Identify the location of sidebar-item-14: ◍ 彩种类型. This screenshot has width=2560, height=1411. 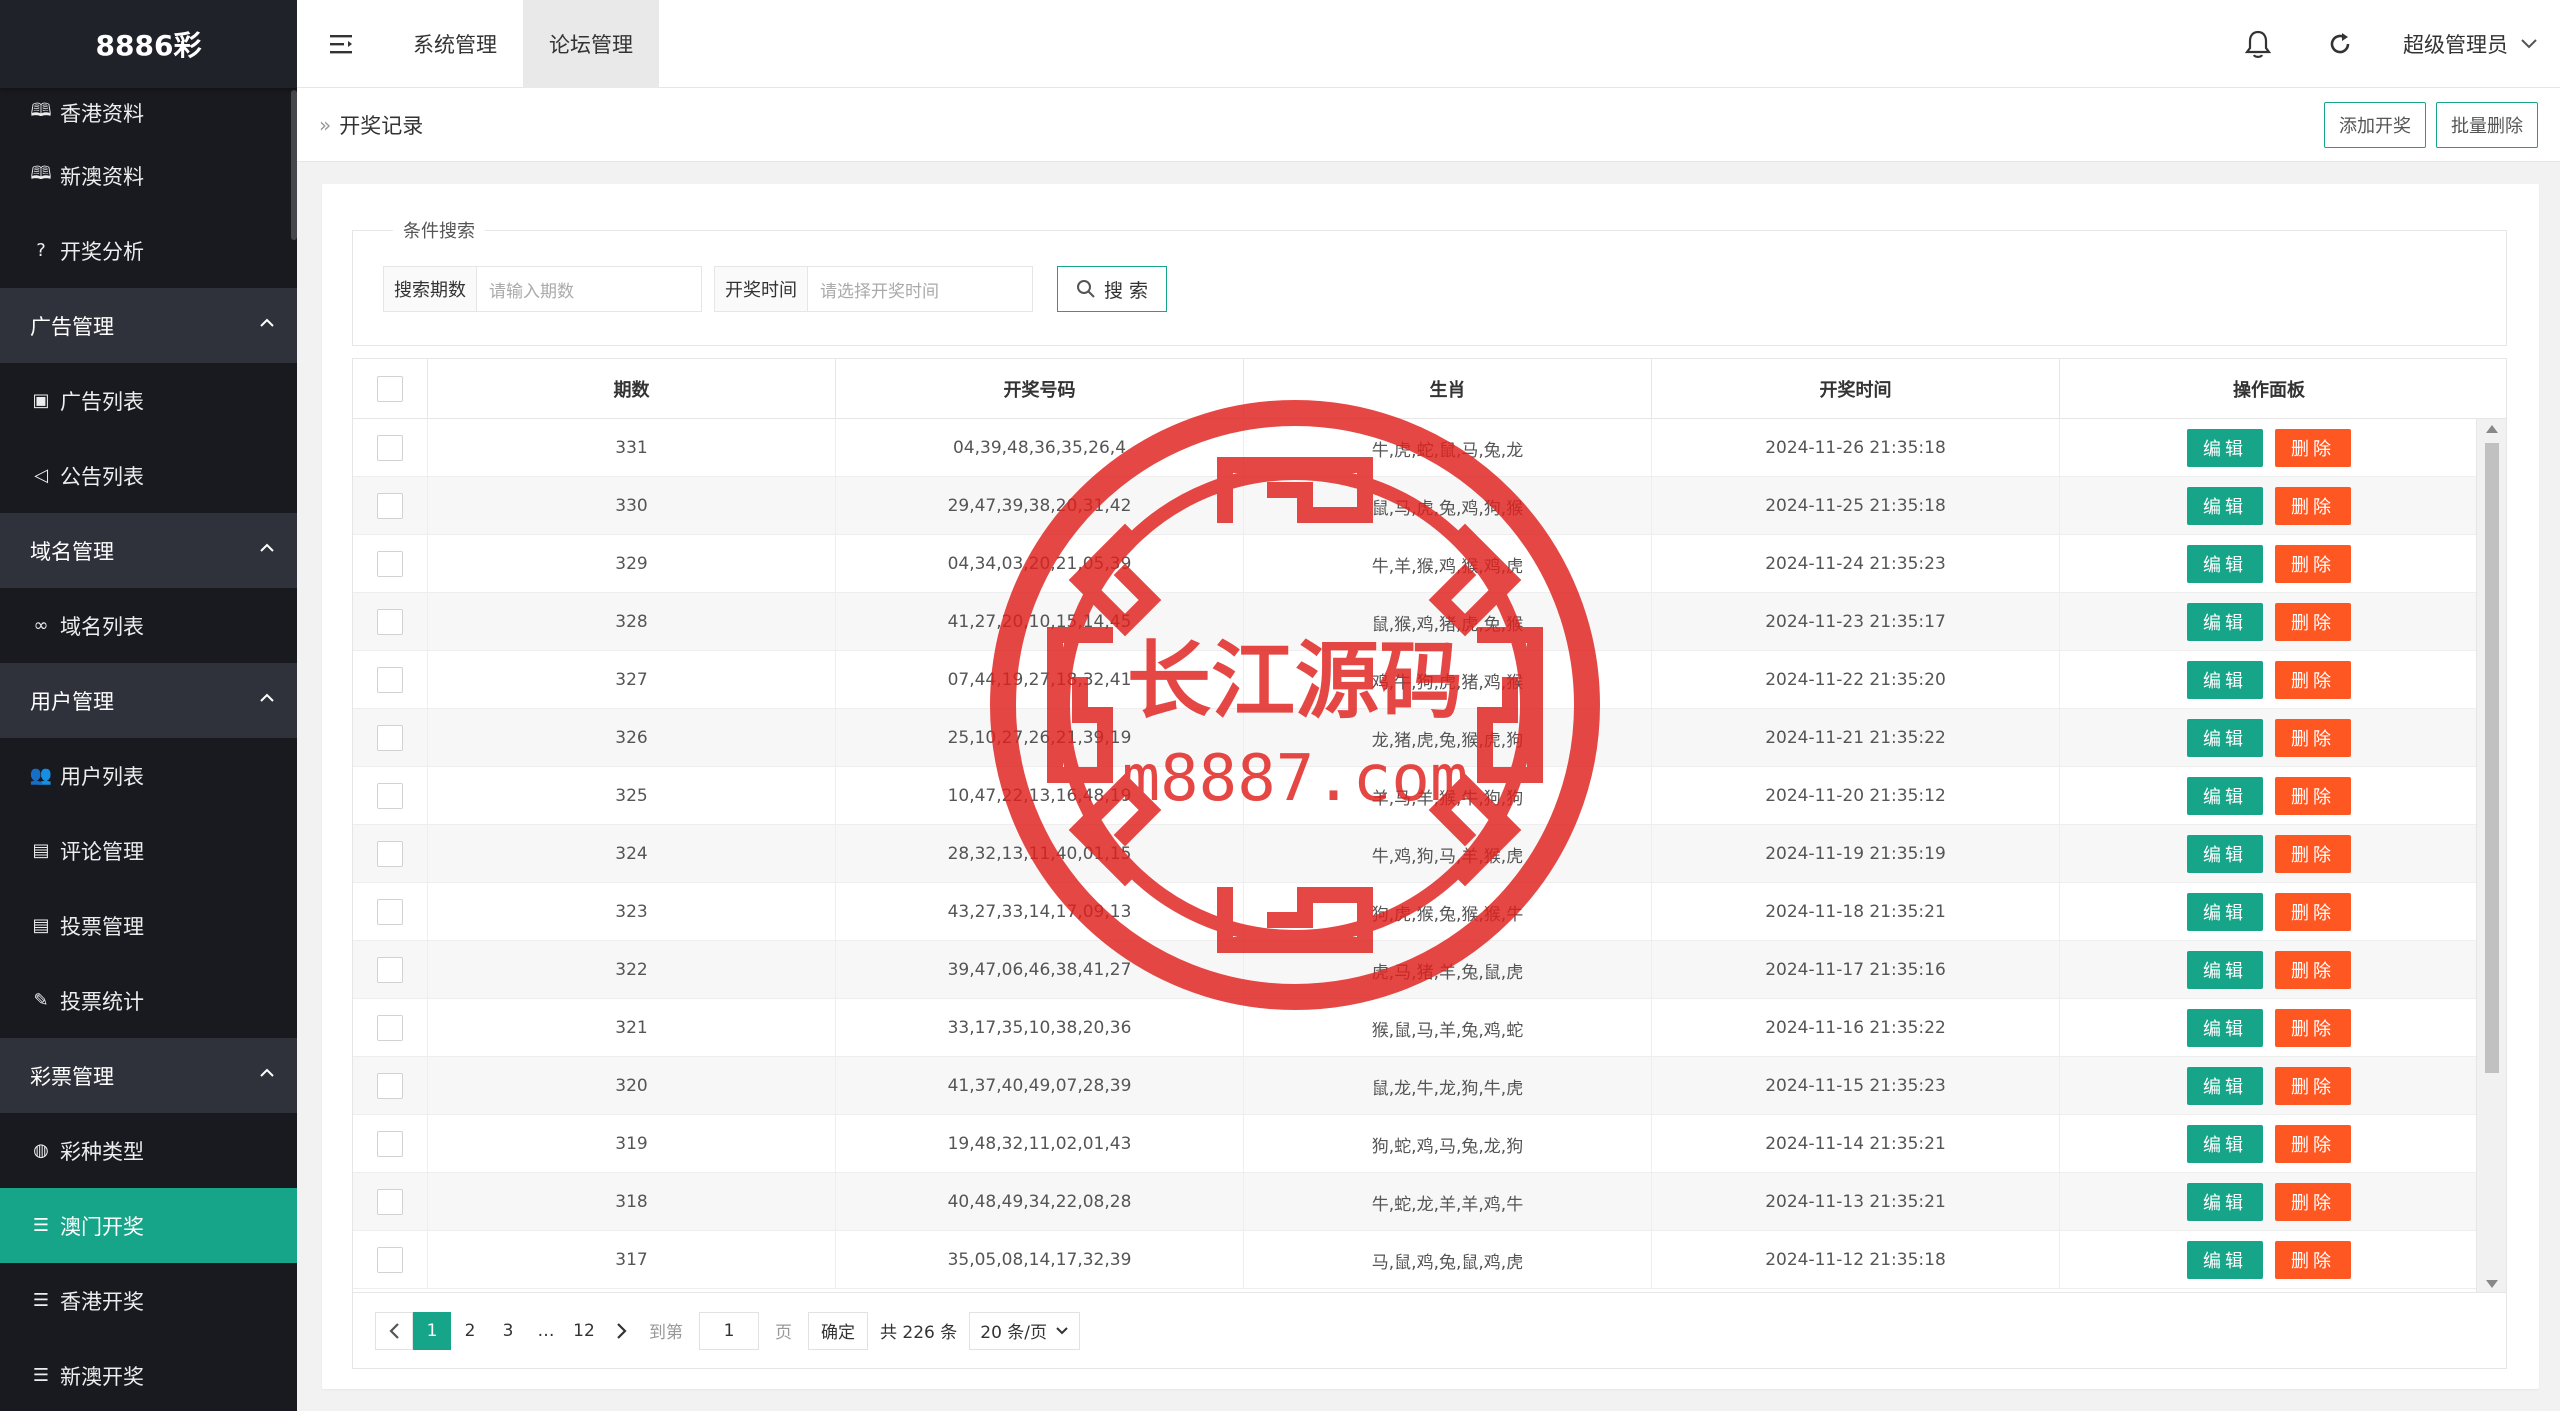
(148, 1150).